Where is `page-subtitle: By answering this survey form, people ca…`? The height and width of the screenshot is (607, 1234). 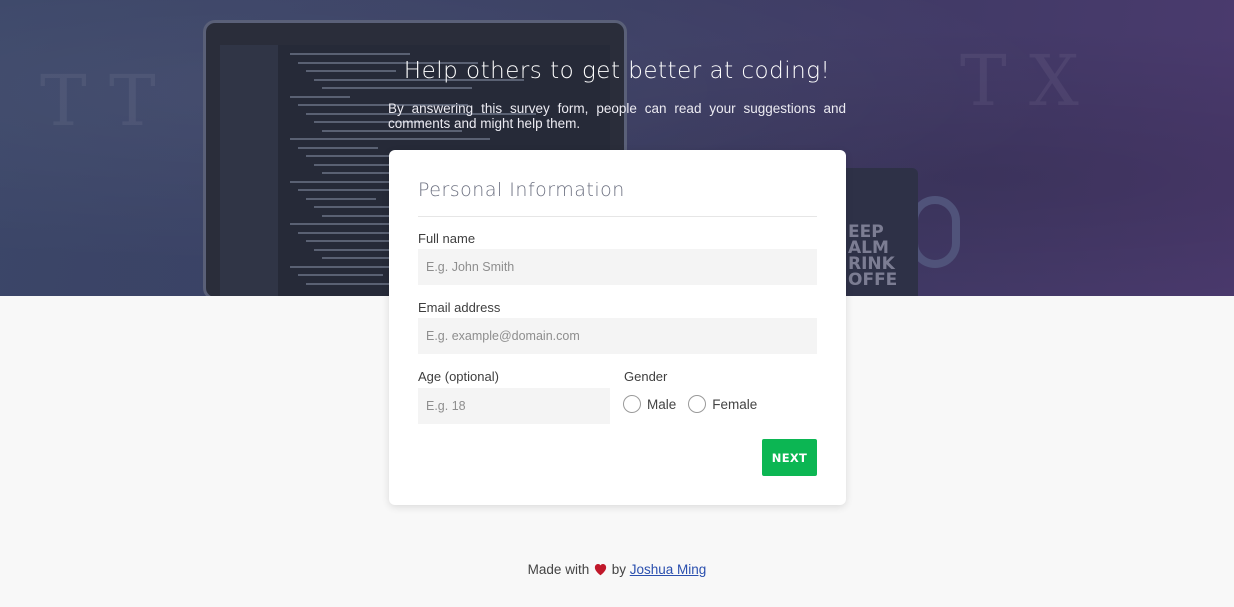
page-subtitle: By answering this survey form, people ca… is located at coordinates (617, 116).